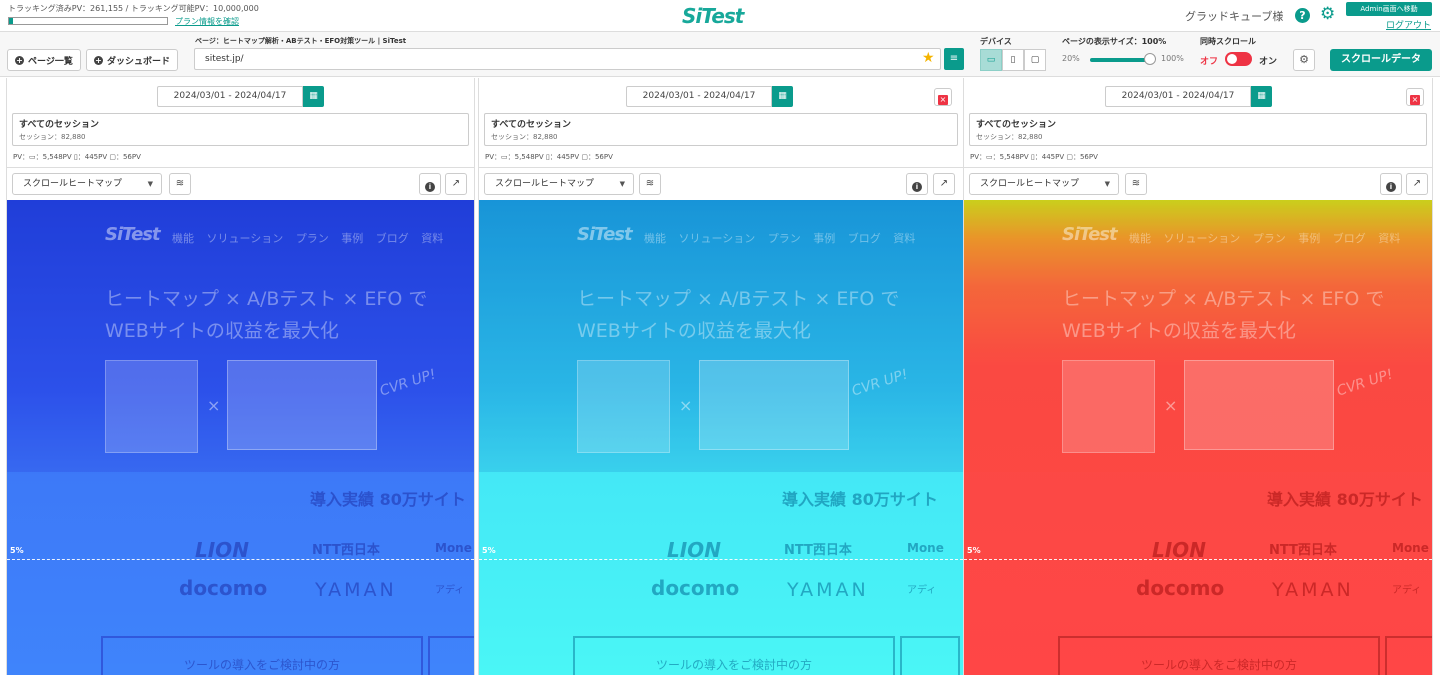 This screenshot has width=1440, height=675. What do you see at coordinates (308, 238) in the screenshot?
I see `site-nav: 機能 ソリューション プラン 事例 ブログ 資料` at bounding box center [308, 238].